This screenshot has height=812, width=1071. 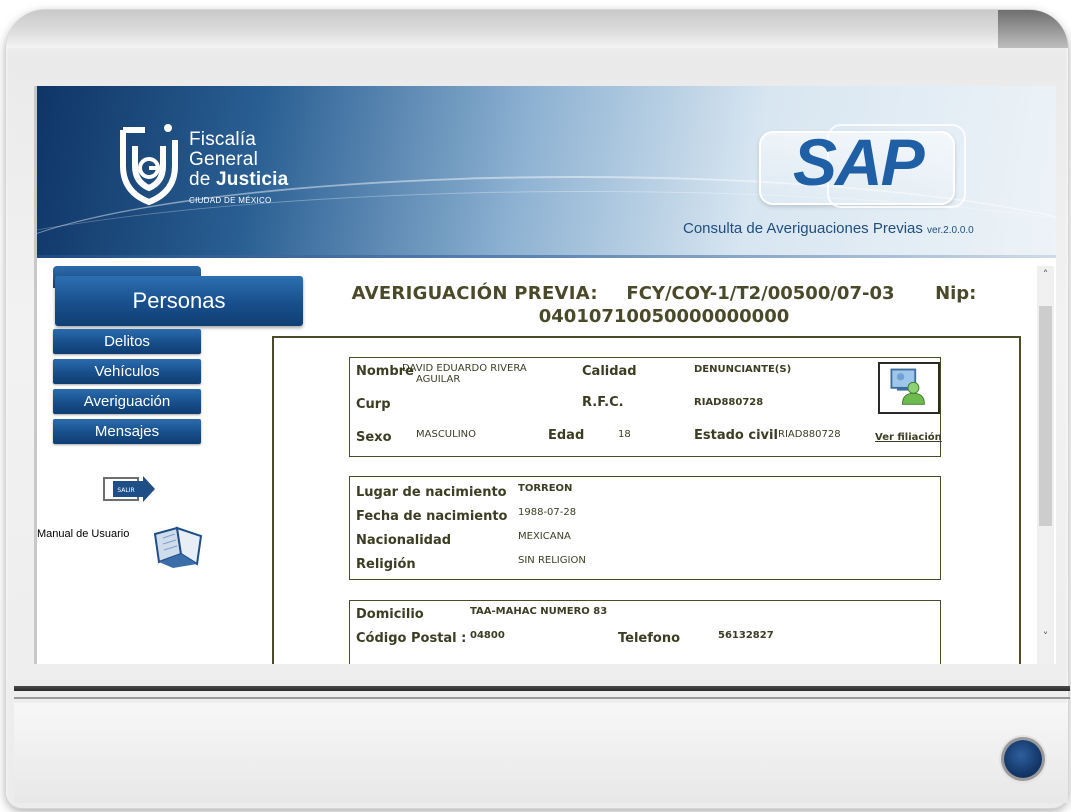 I want to click on curp-label: Curp, so click(x=373, y=404).